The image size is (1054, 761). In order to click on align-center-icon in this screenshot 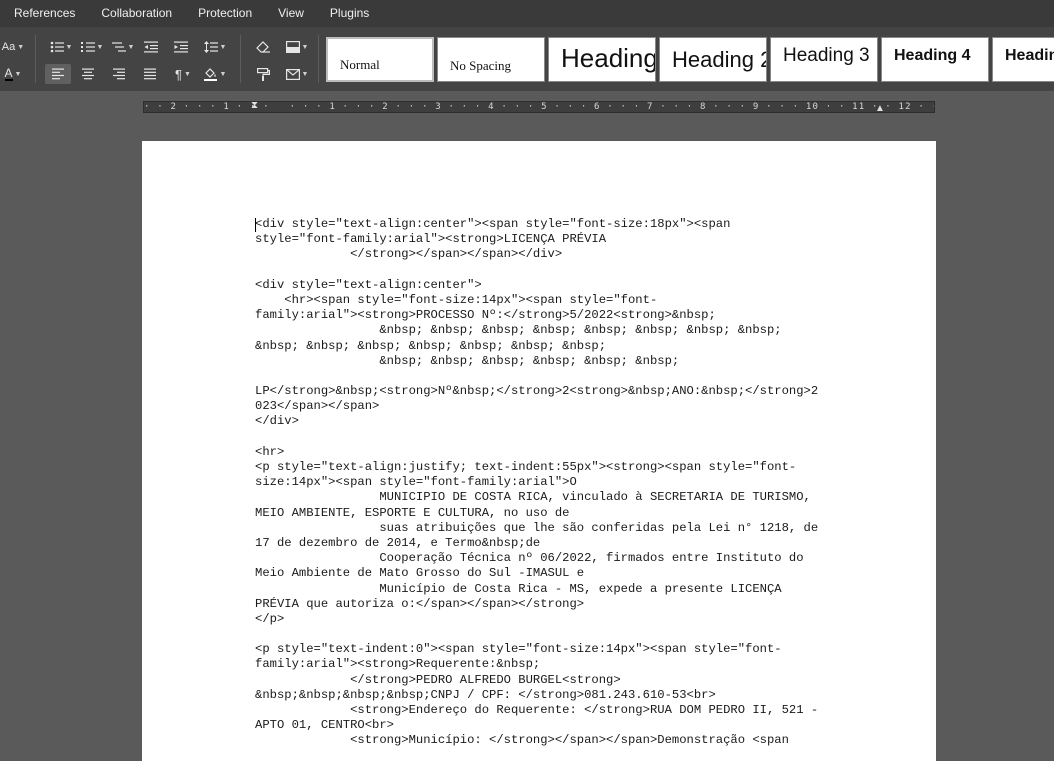, I will do `click(88, 74)`.